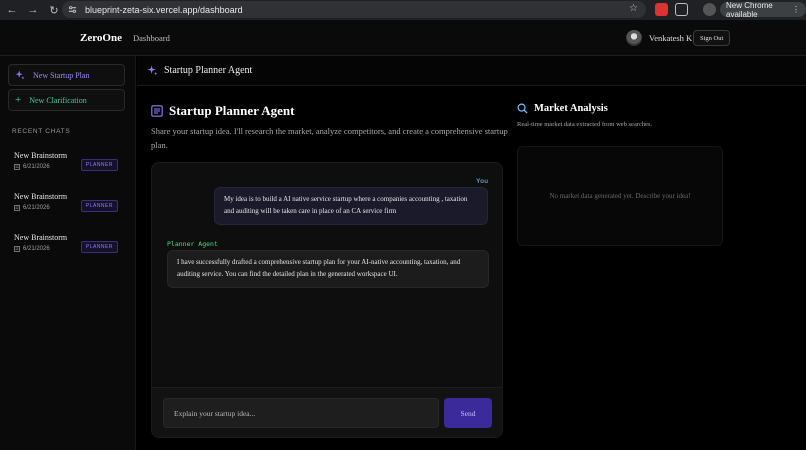 This screenshot has height=450, width=806. I want to click on main-header: Startup Planner Agent, so click(471, 71).